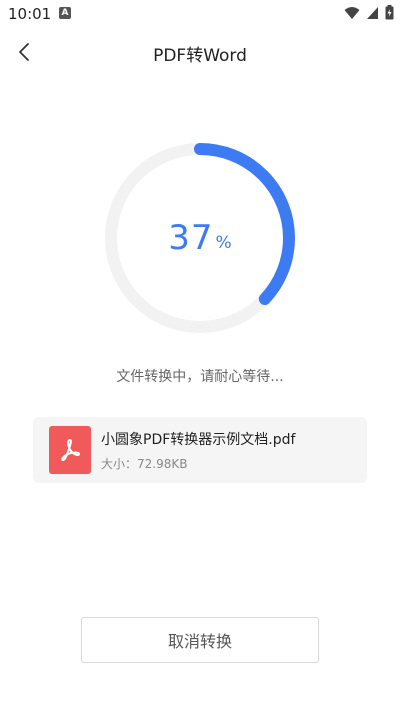 This screenshot has width=400, height=712. What do you see at coordinates (70, 450) in the screenshot?
I see `pdf-icon` at bounding box center [70, 450].